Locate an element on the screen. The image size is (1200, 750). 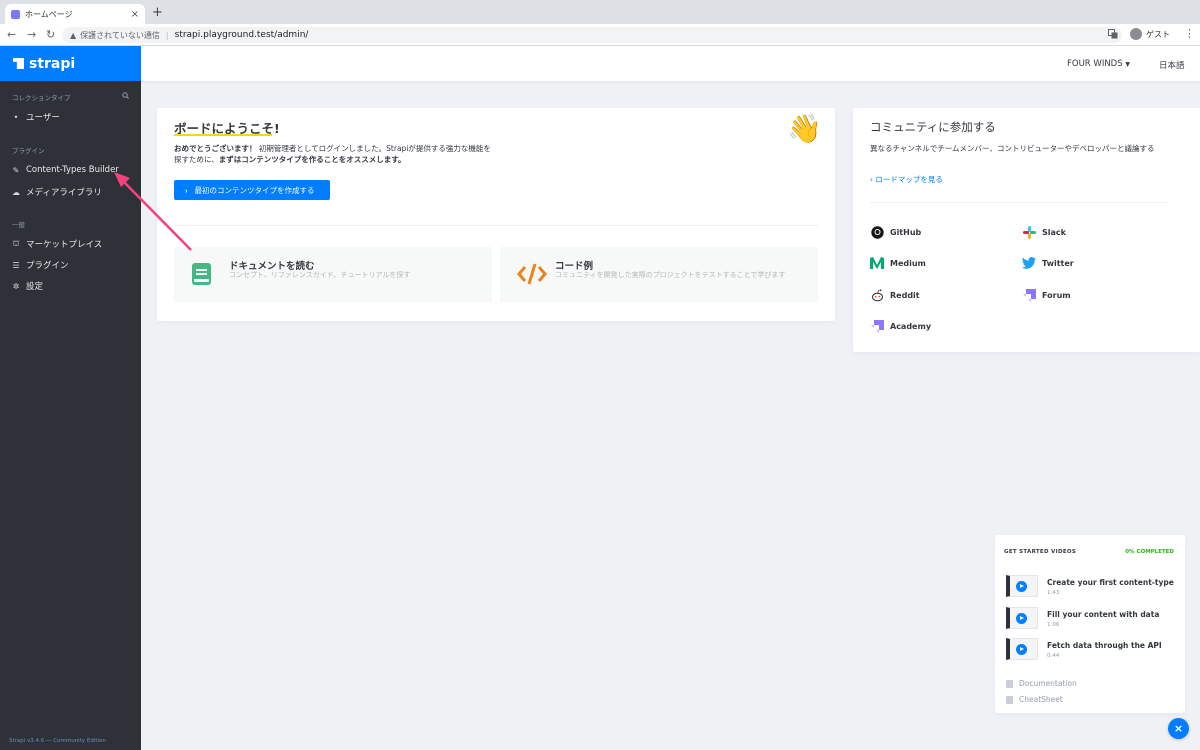
forward-icon: → is located at coordinates (31, 34).